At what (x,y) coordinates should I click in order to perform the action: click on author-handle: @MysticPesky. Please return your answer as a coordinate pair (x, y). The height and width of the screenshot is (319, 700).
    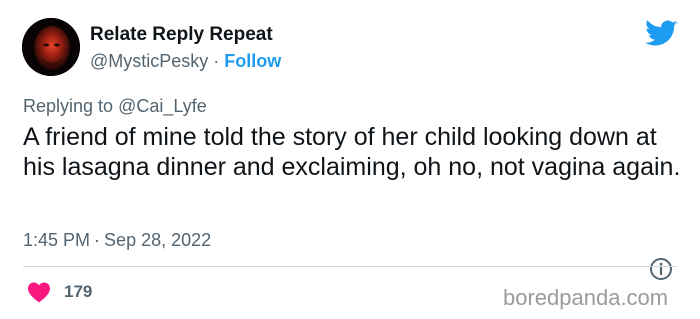
    Looking at the image, I should click on (149, 61).